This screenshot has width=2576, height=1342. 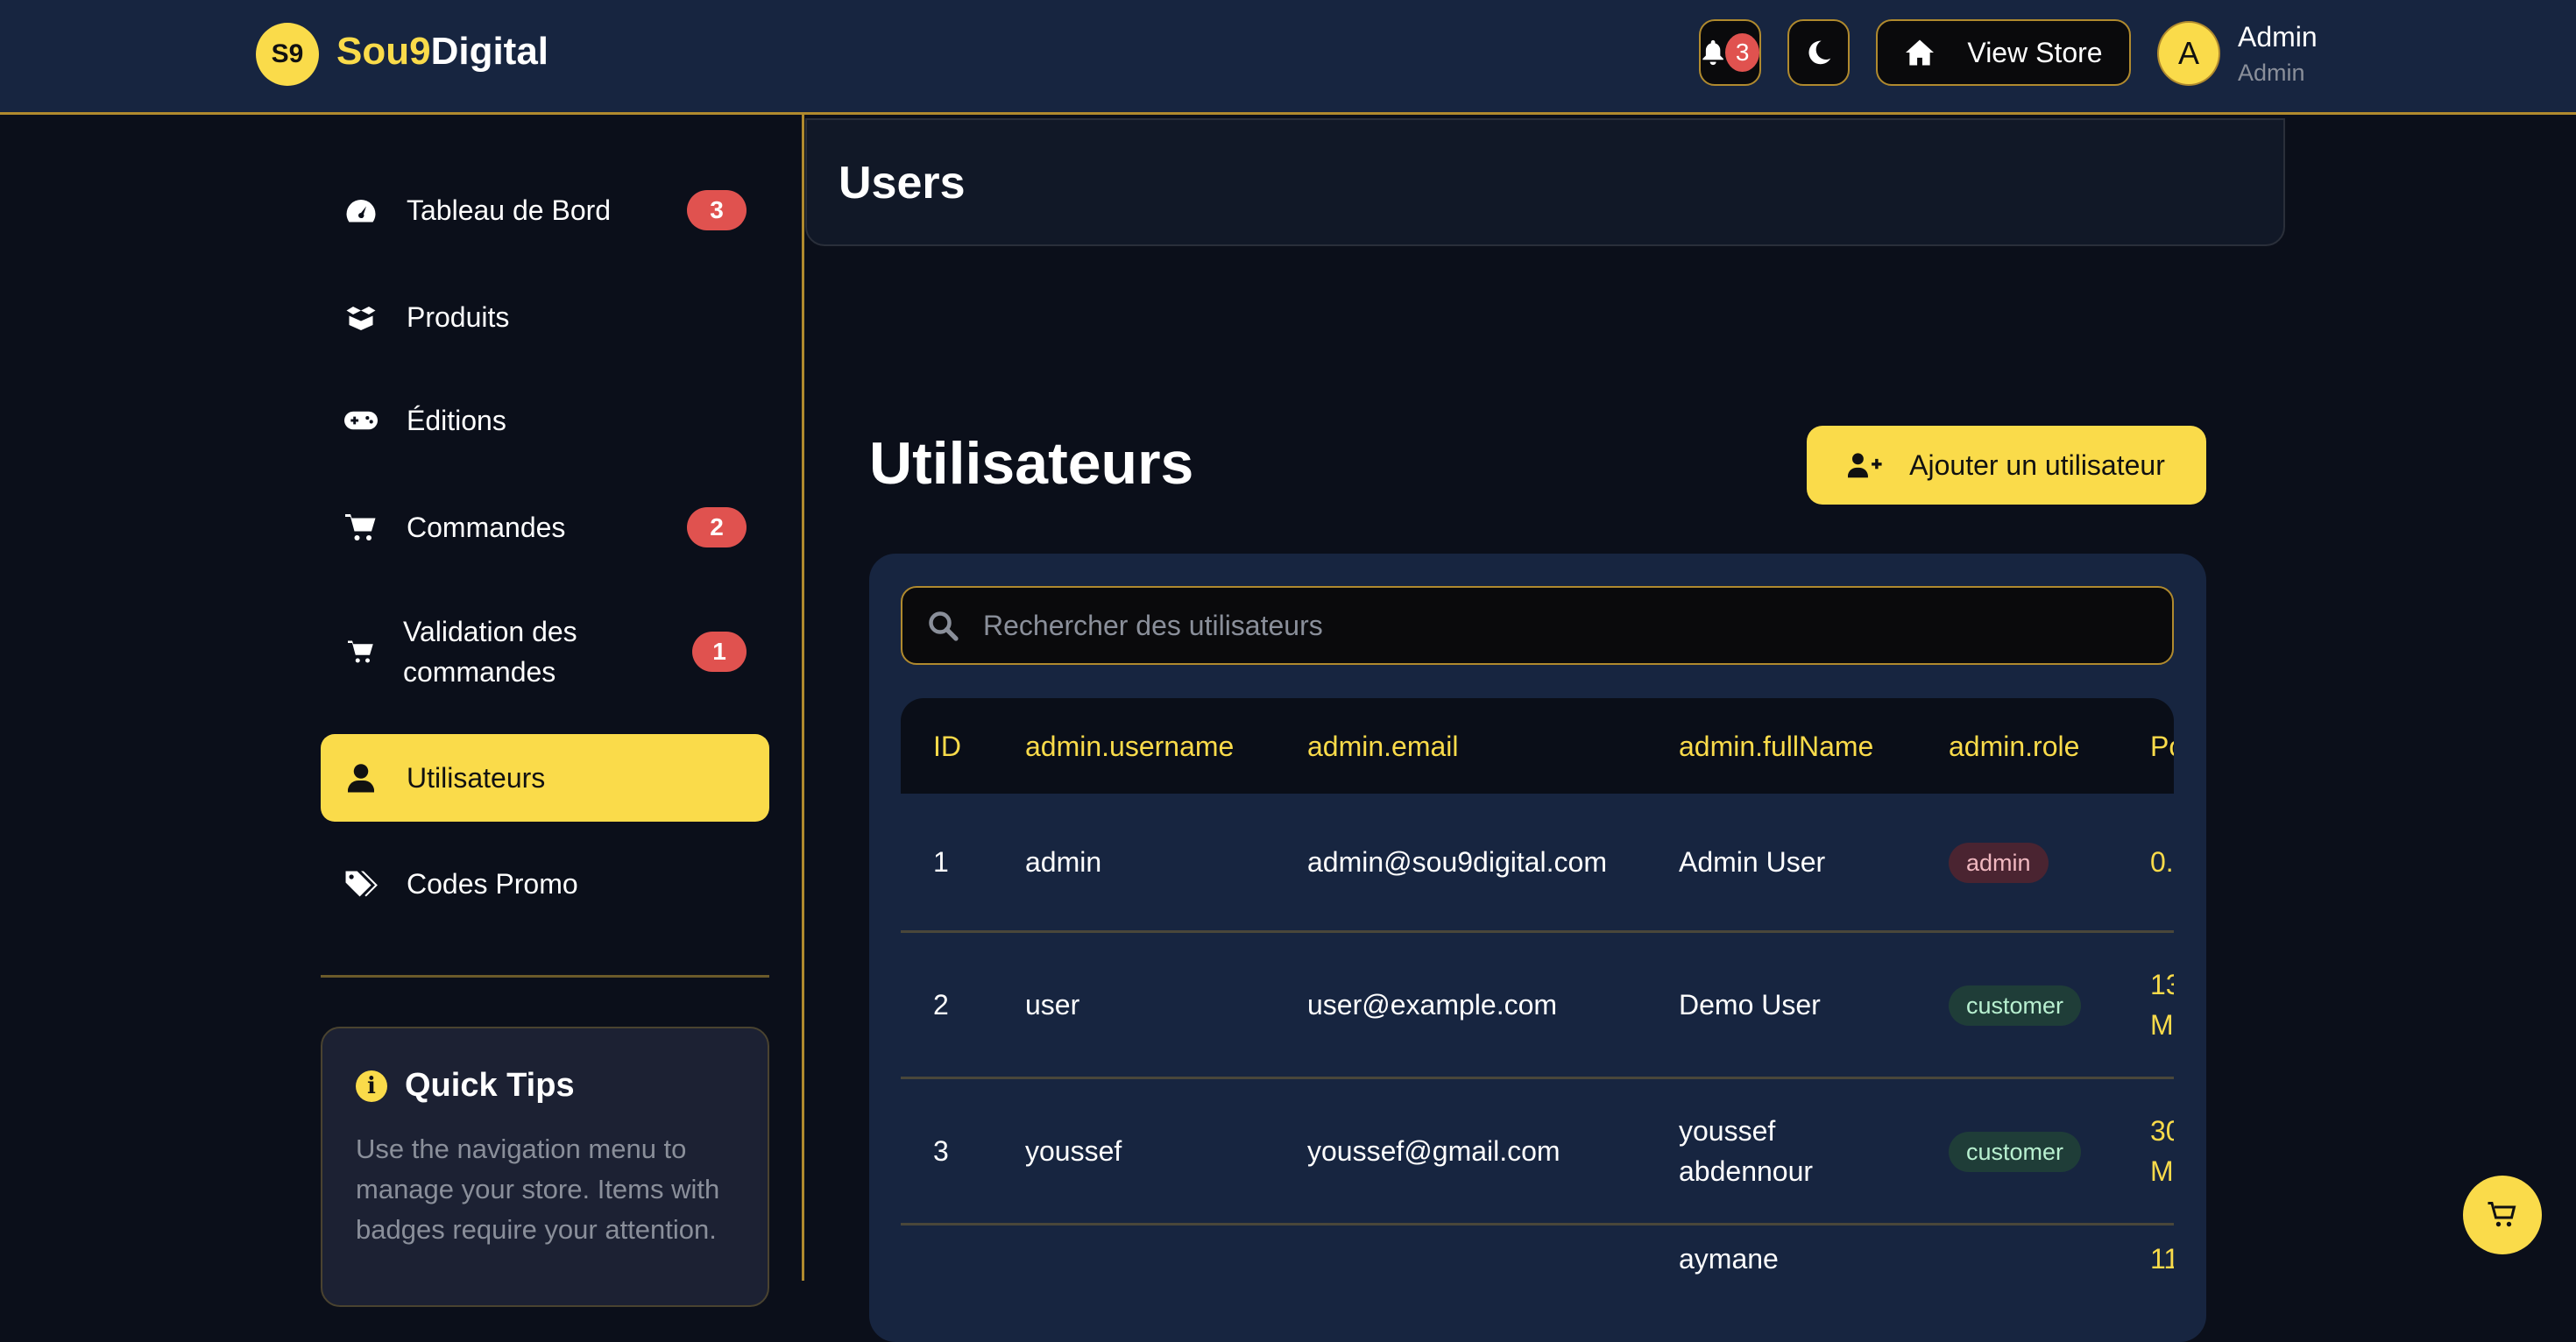 I want to click on sidebar-item-label: Produits, so click(x=458, y=316).